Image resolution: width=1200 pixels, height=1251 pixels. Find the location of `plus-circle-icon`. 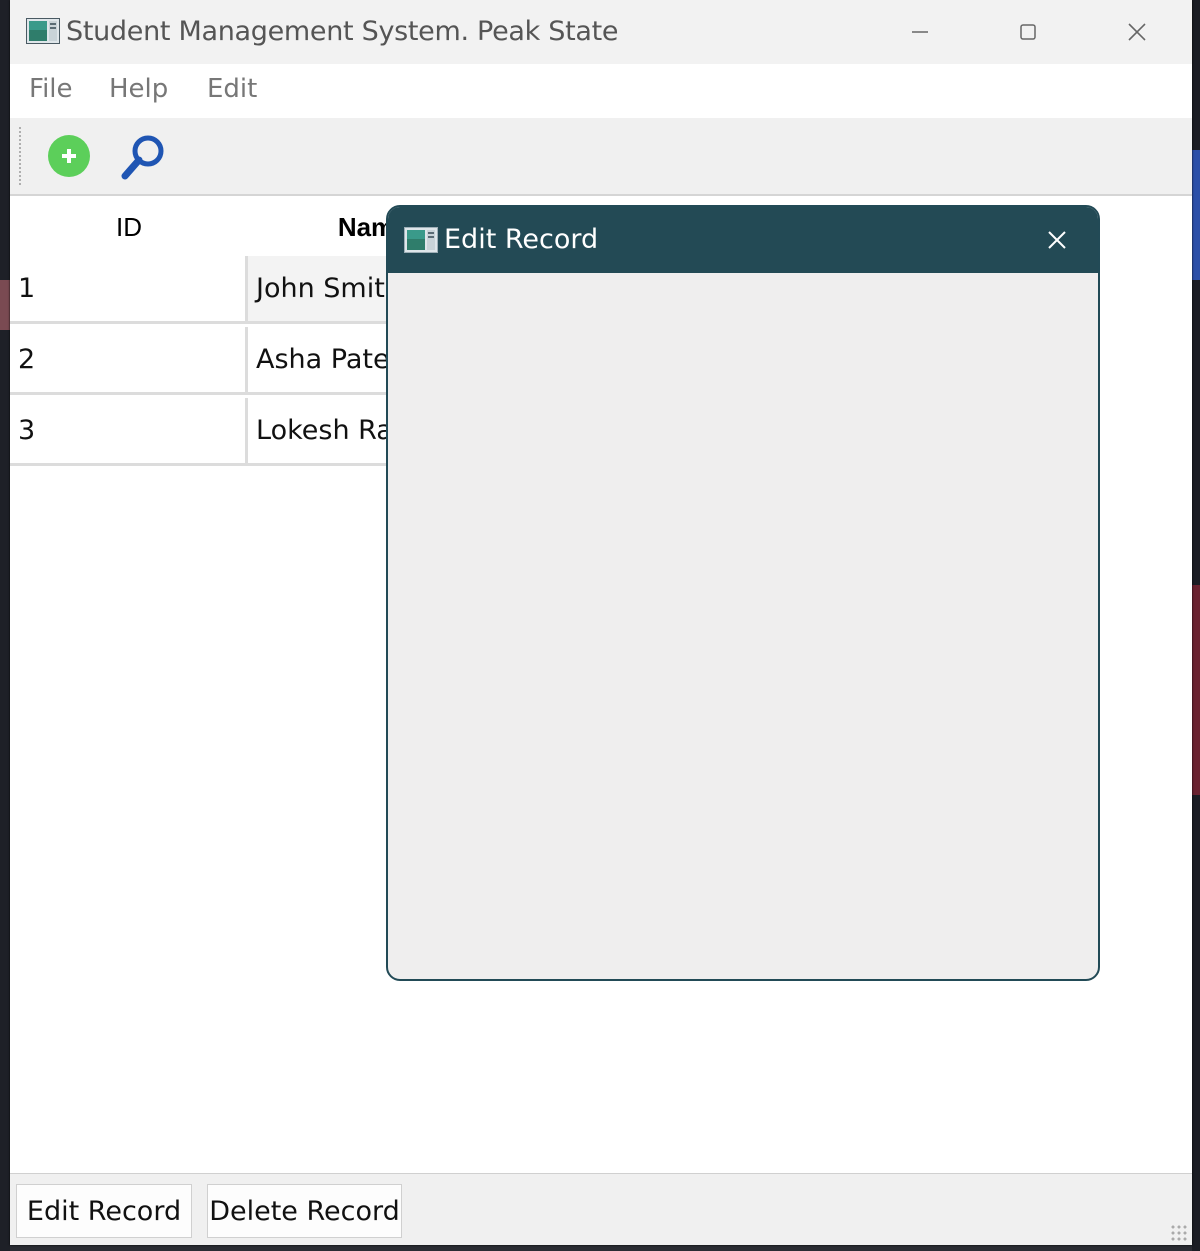

plus-circle-icon is located at coordinates (69, 156).